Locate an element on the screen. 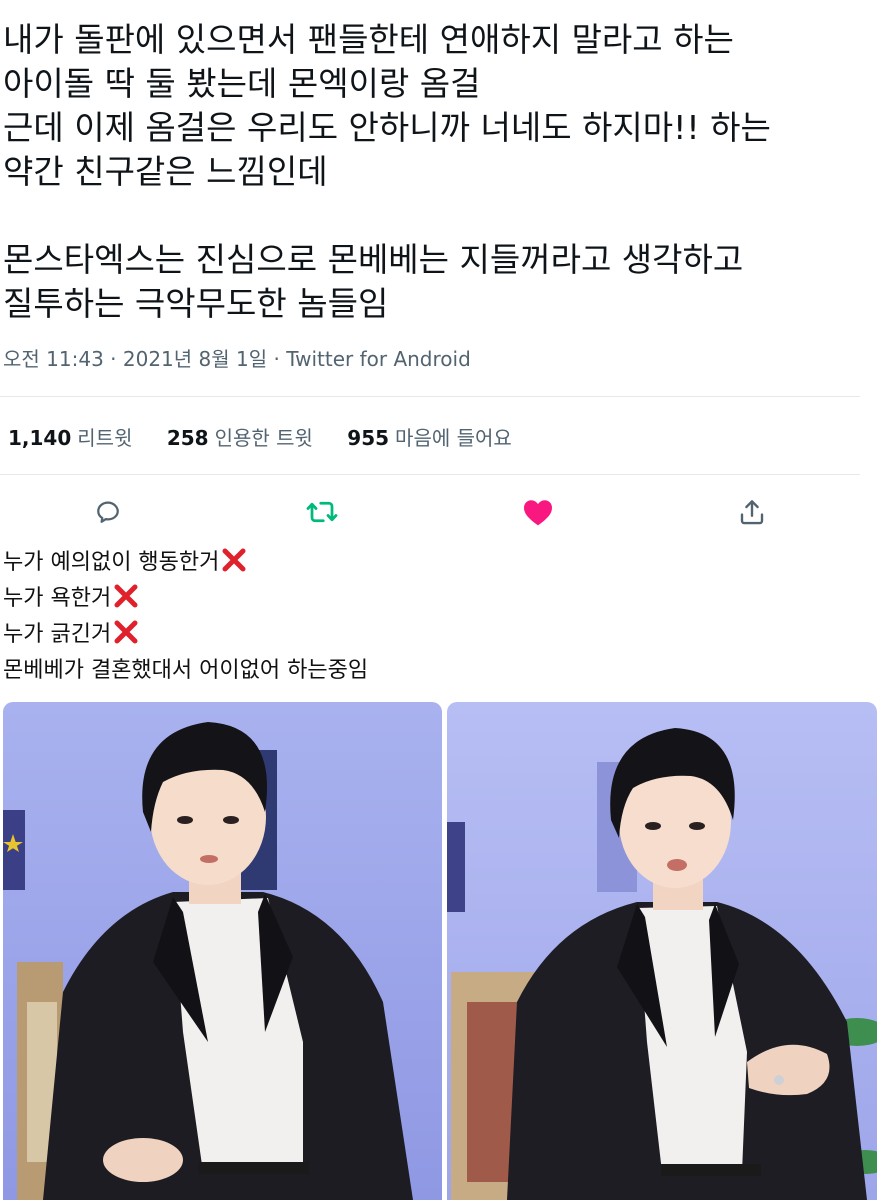 Image resolution: width=877 pixels, height=1200 pixels. tweet-text-line: 내가 돌판에 있으면서 팬들한테 연애하지 말라고 하는 is located at coordinates (368, 39).